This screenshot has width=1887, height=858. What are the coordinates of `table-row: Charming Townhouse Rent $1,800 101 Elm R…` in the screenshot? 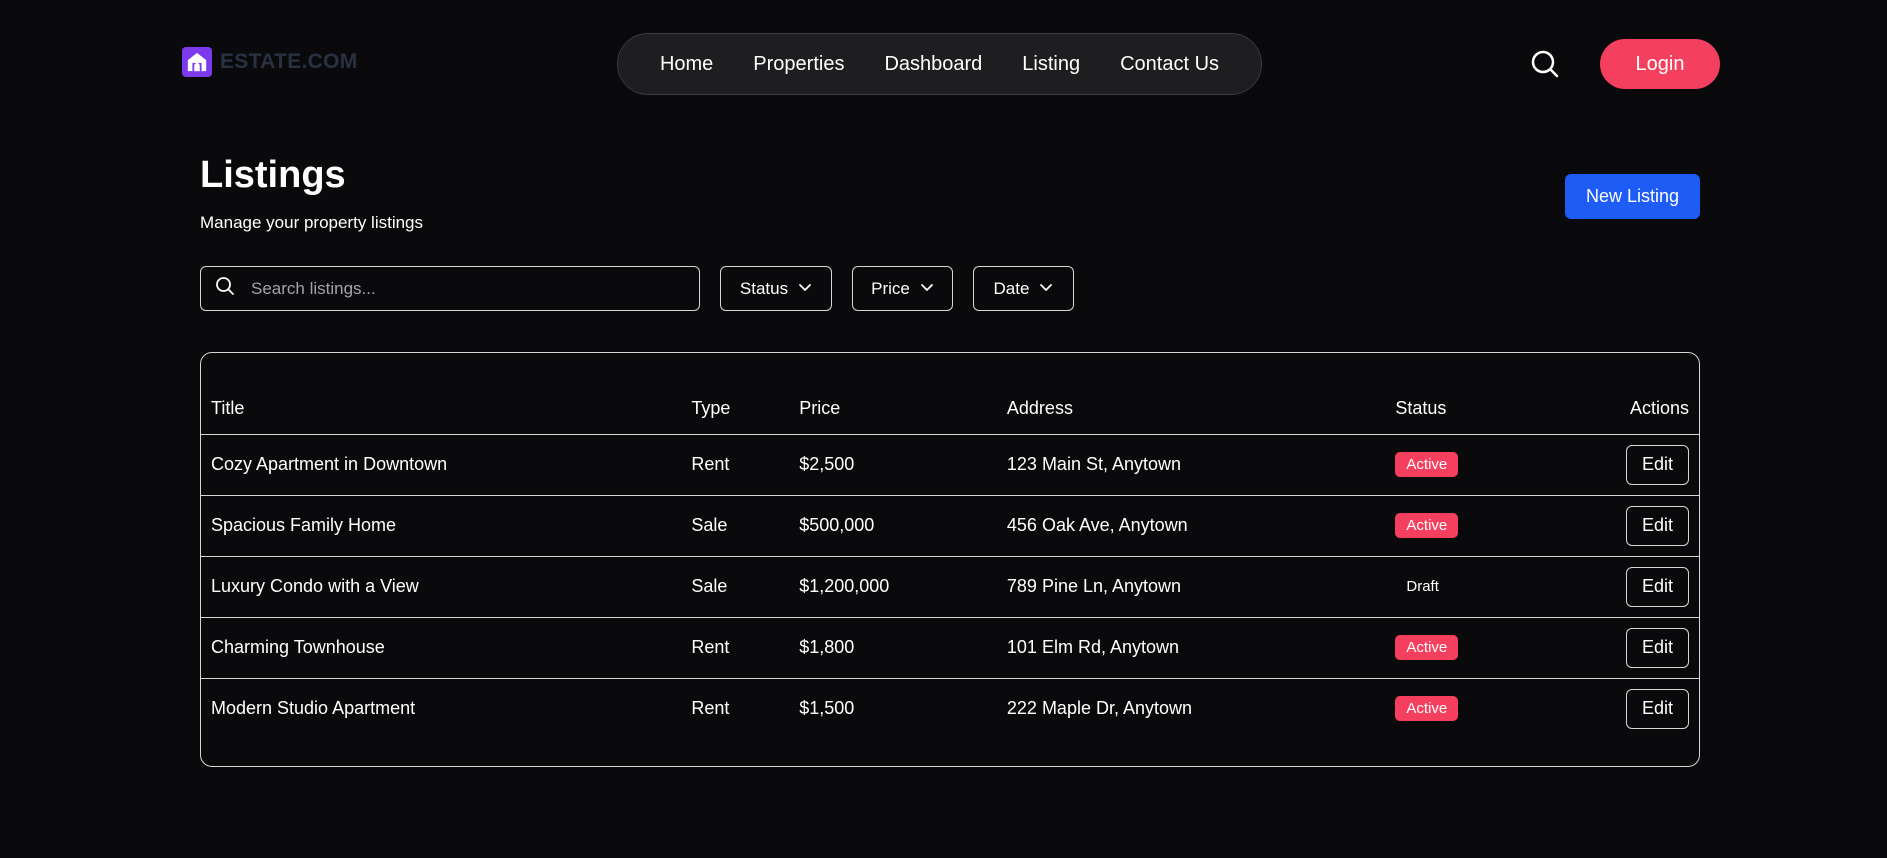 It's located at (950, 647).